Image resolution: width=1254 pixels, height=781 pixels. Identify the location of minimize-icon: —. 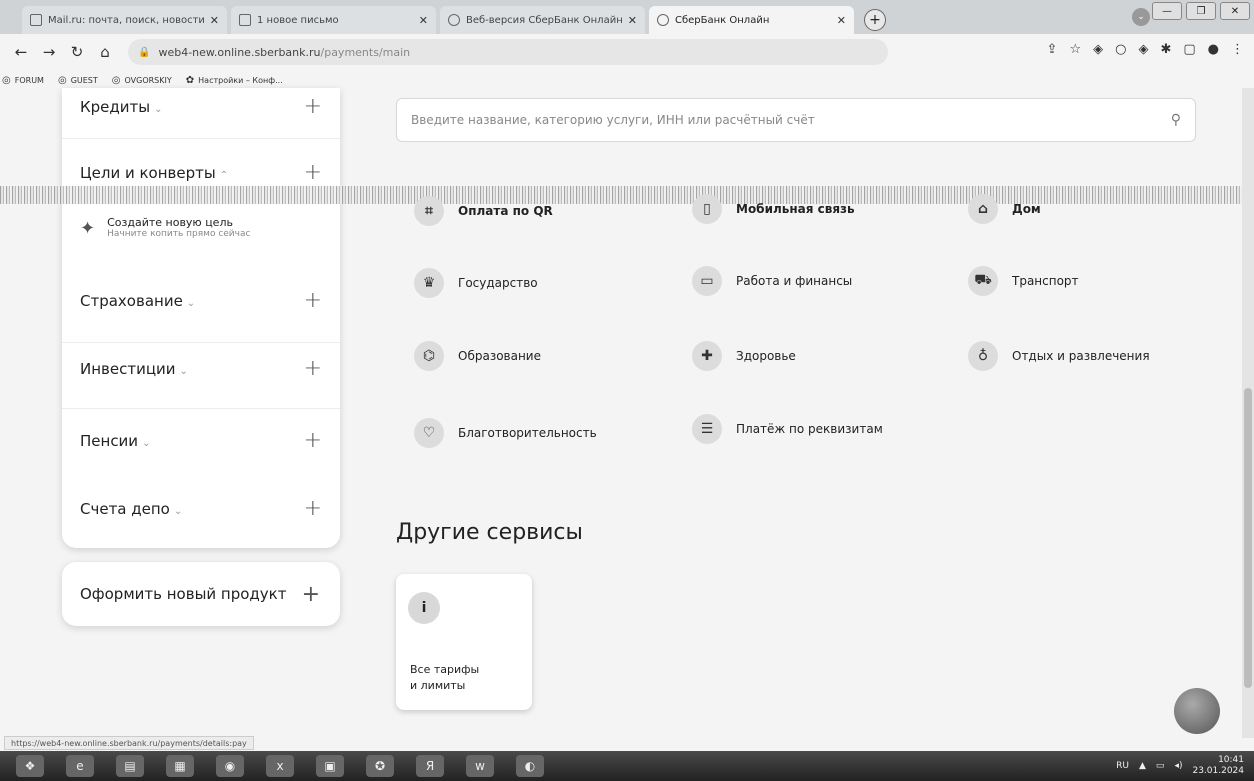
(1167, 11).